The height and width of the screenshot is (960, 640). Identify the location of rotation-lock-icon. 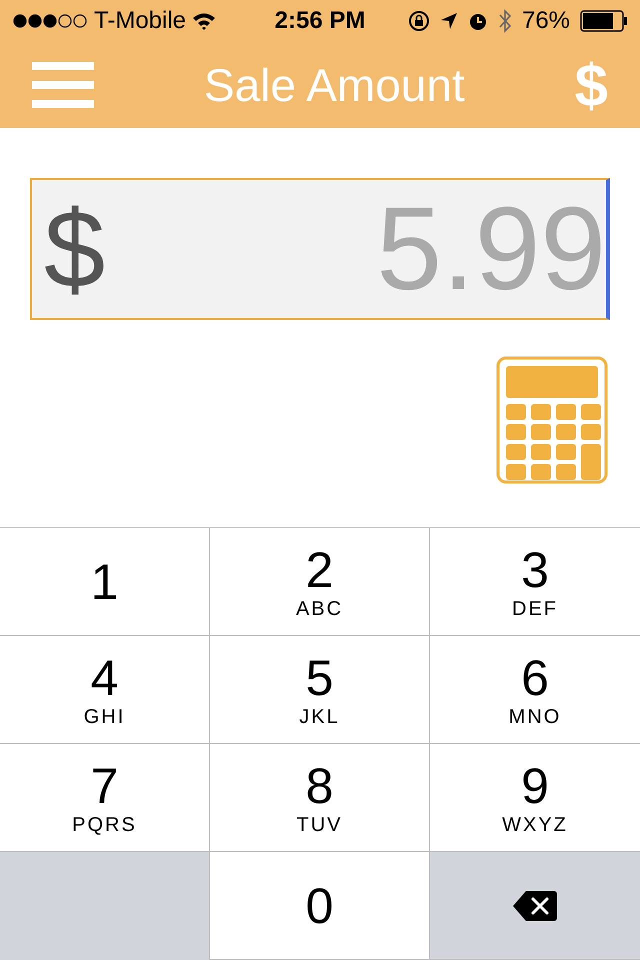
(419, 21).